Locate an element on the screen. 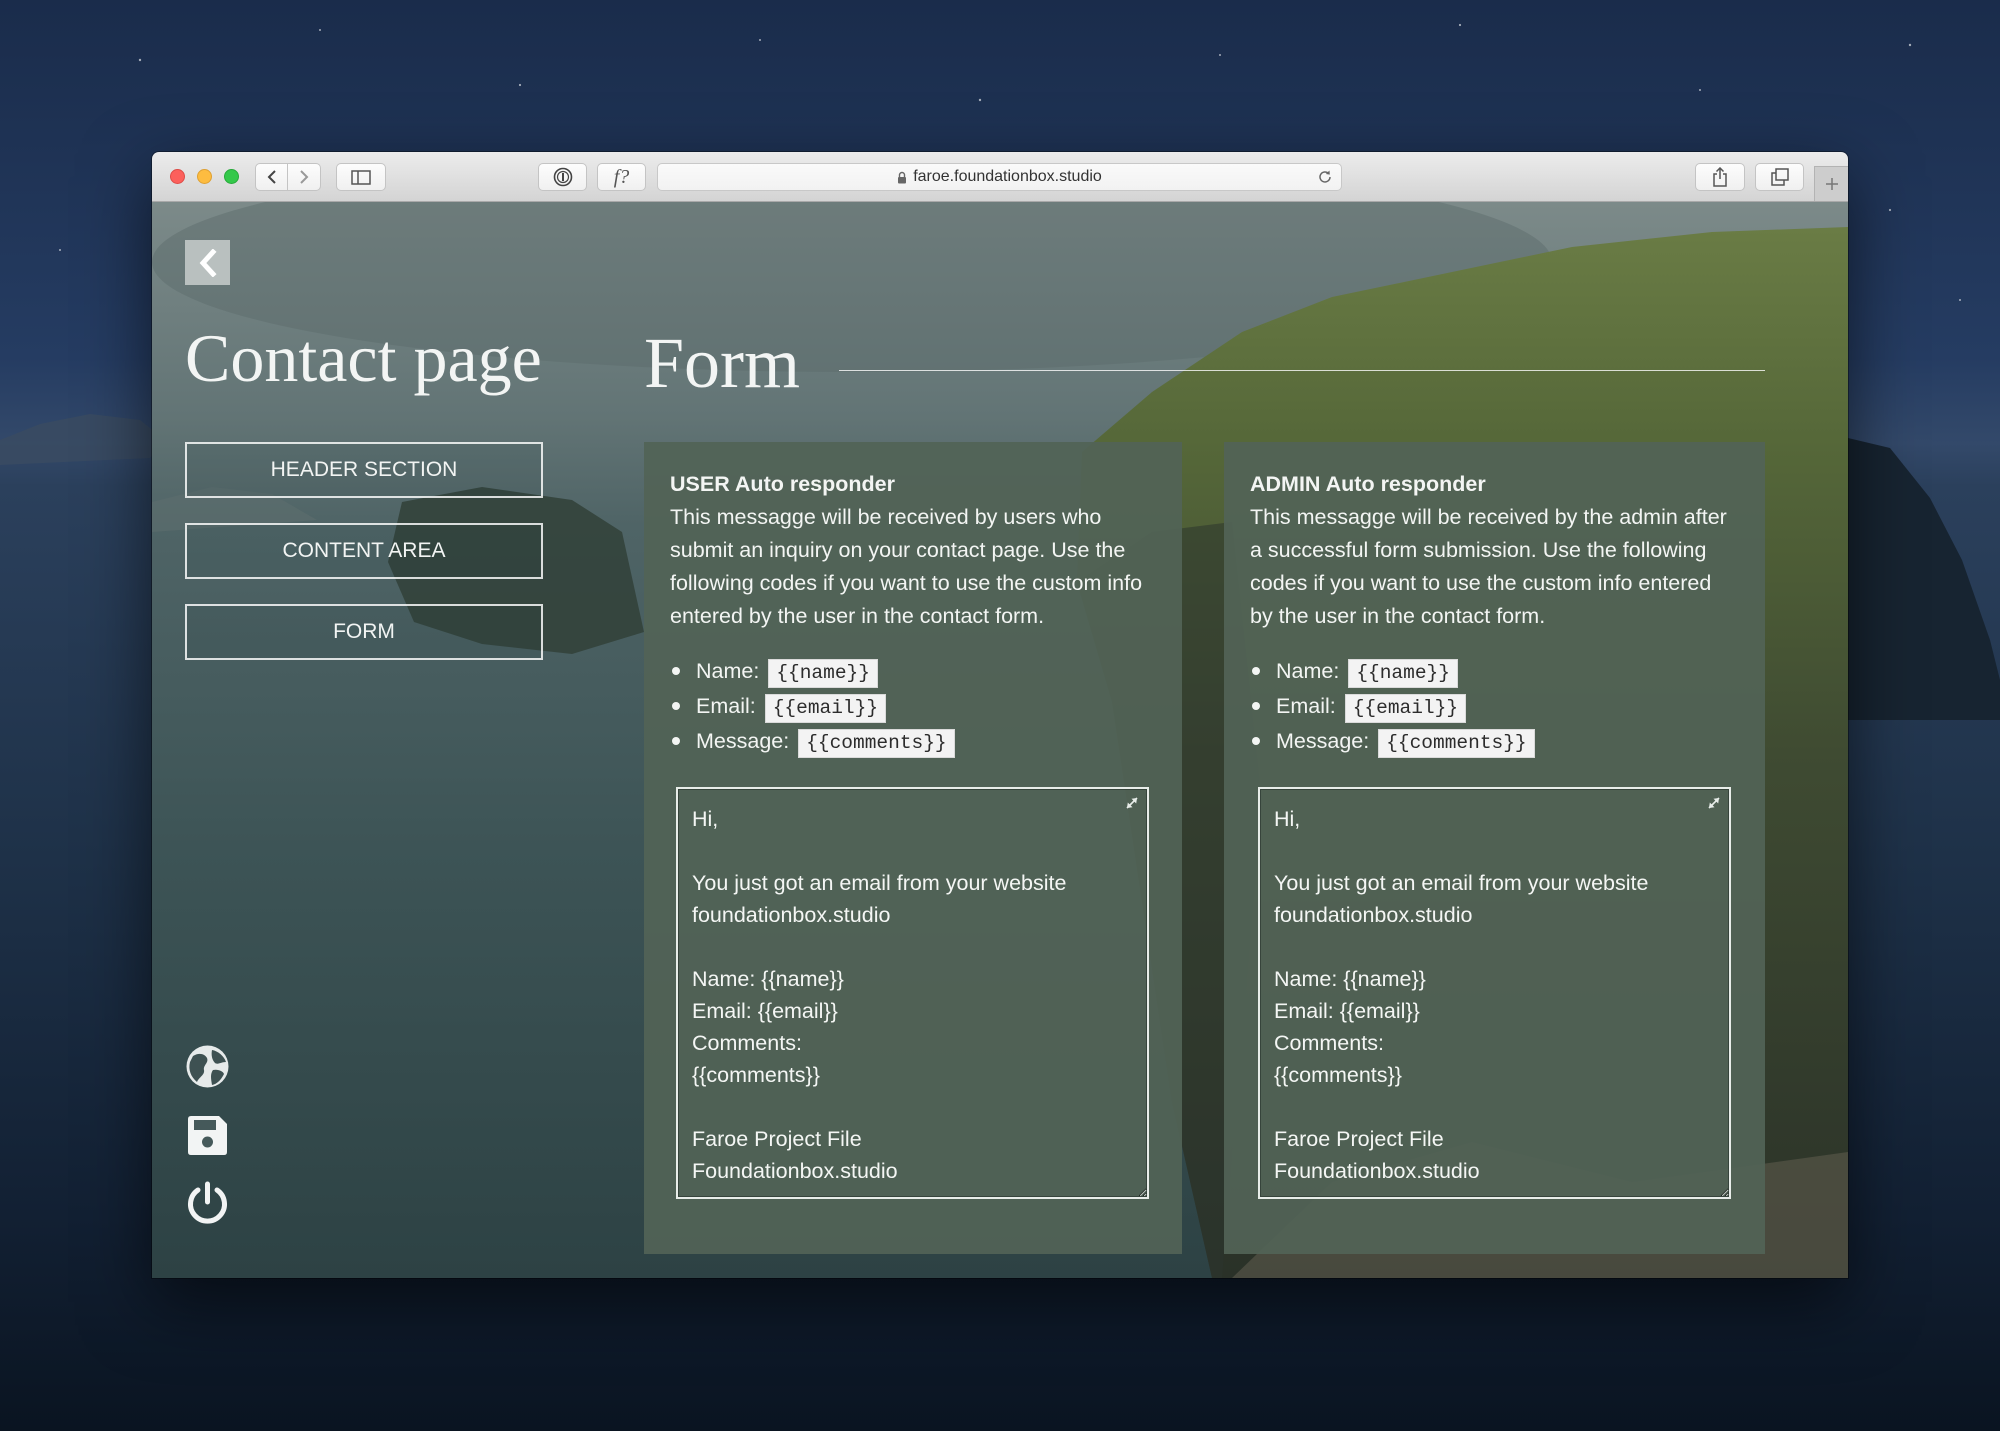  url-text: faroe.foundationbox.studio is located at coordinates (1007, 176).